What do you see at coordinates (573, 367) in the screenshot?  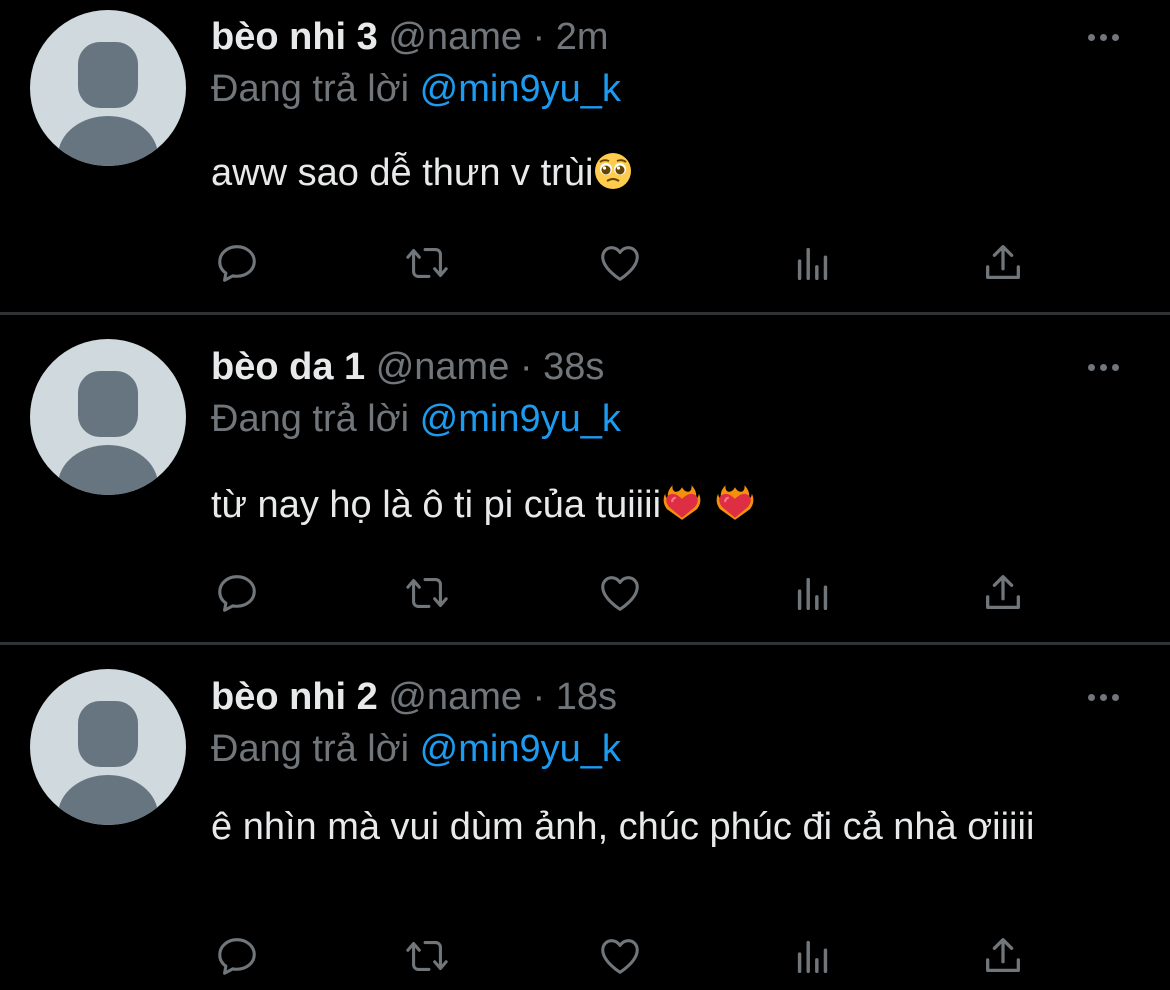 I see `tweet-time: 38s` at bounding box center [573, 367].